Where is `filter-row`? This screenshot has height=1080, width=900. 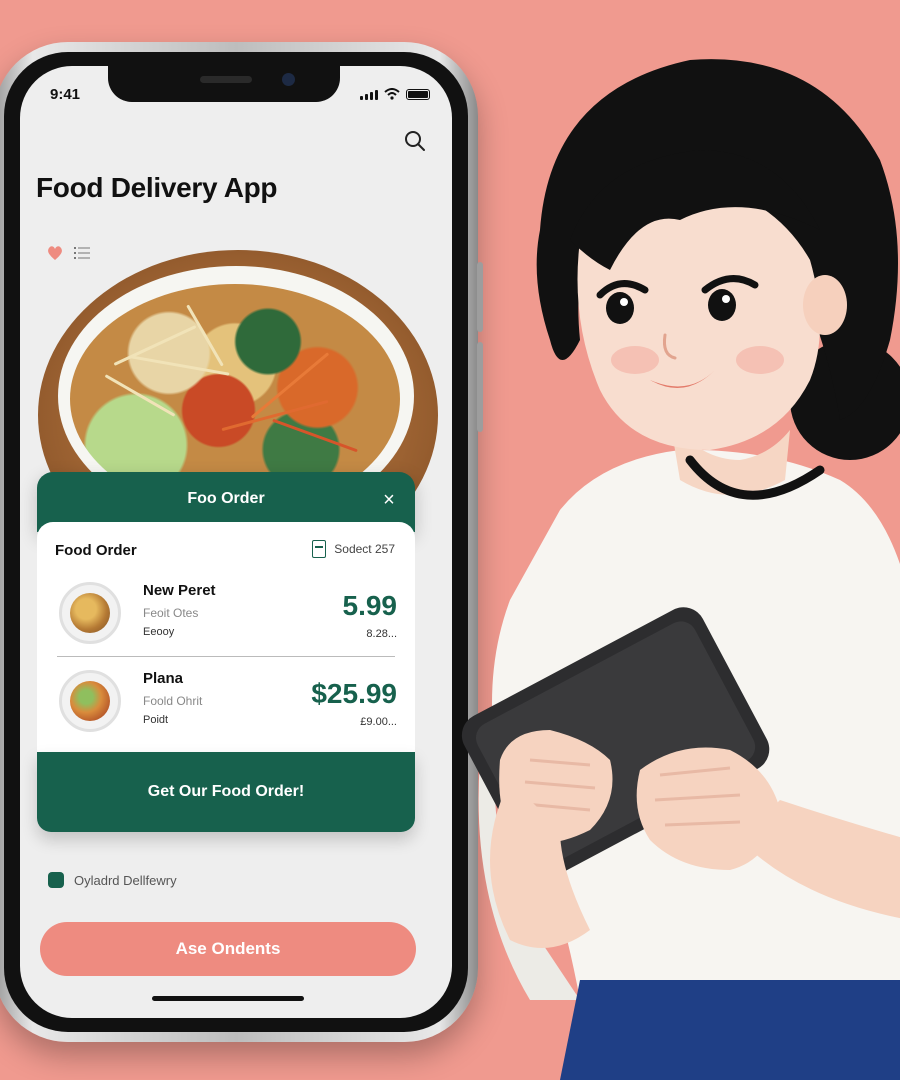
filter-row is located at coordinates (68, 253).